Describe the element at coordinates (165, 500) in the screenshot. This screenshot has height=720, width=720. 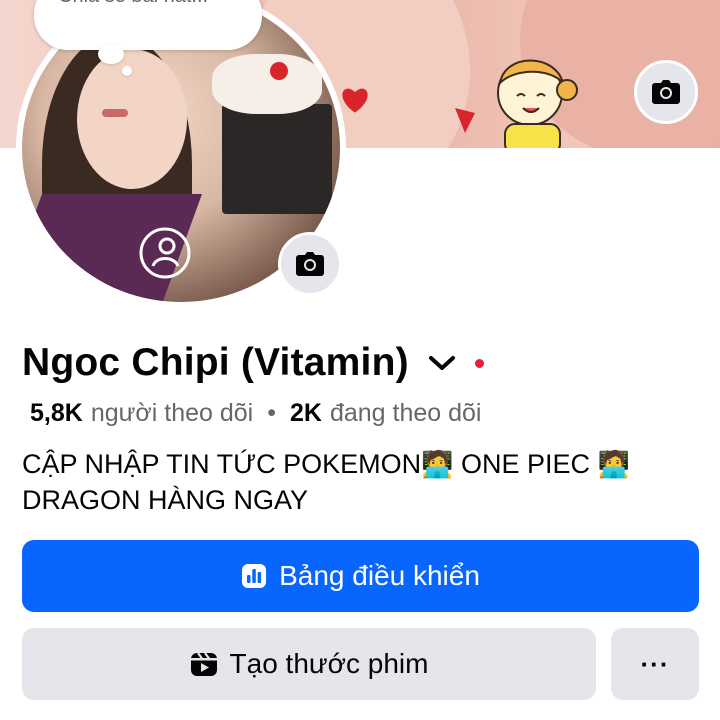
I see `bio-line-2: DRAGON HÀNG NGAY` at that location.